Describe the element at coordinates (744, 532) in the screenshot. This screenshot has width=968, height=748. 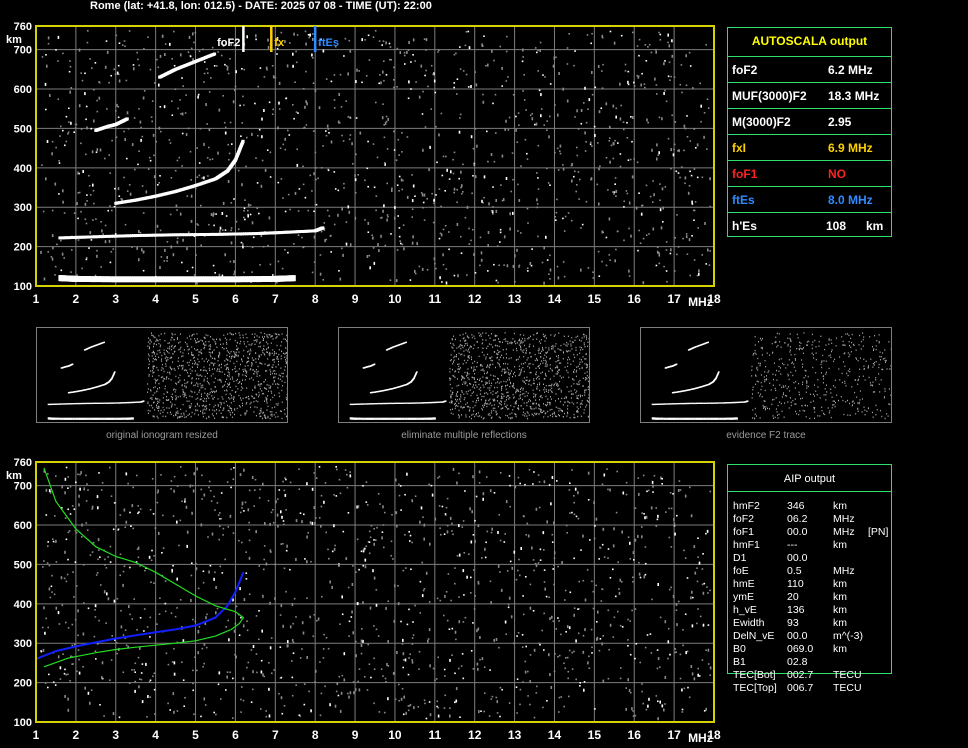
I see `aip-label: foF1` at that location.